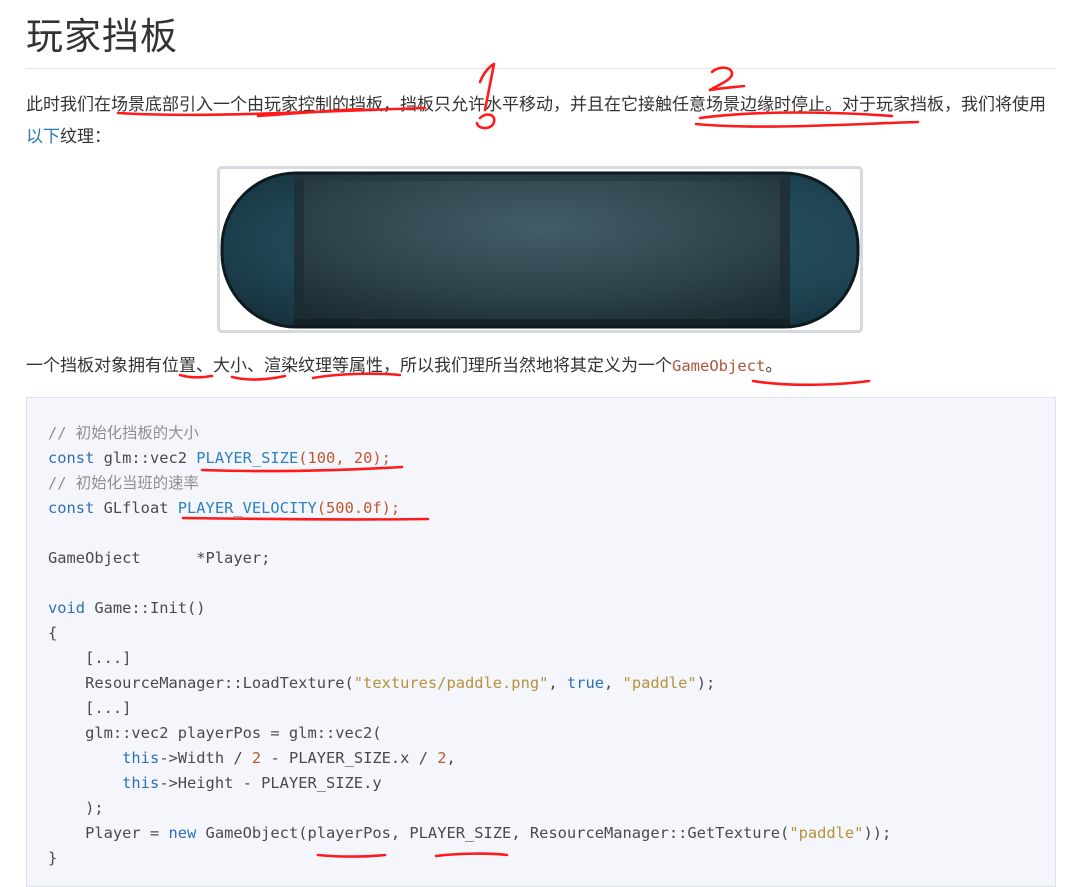 The image size is (1083, 887). I want to click on code-text: - PLAYER_SIZE.x /, so click(349, 758).